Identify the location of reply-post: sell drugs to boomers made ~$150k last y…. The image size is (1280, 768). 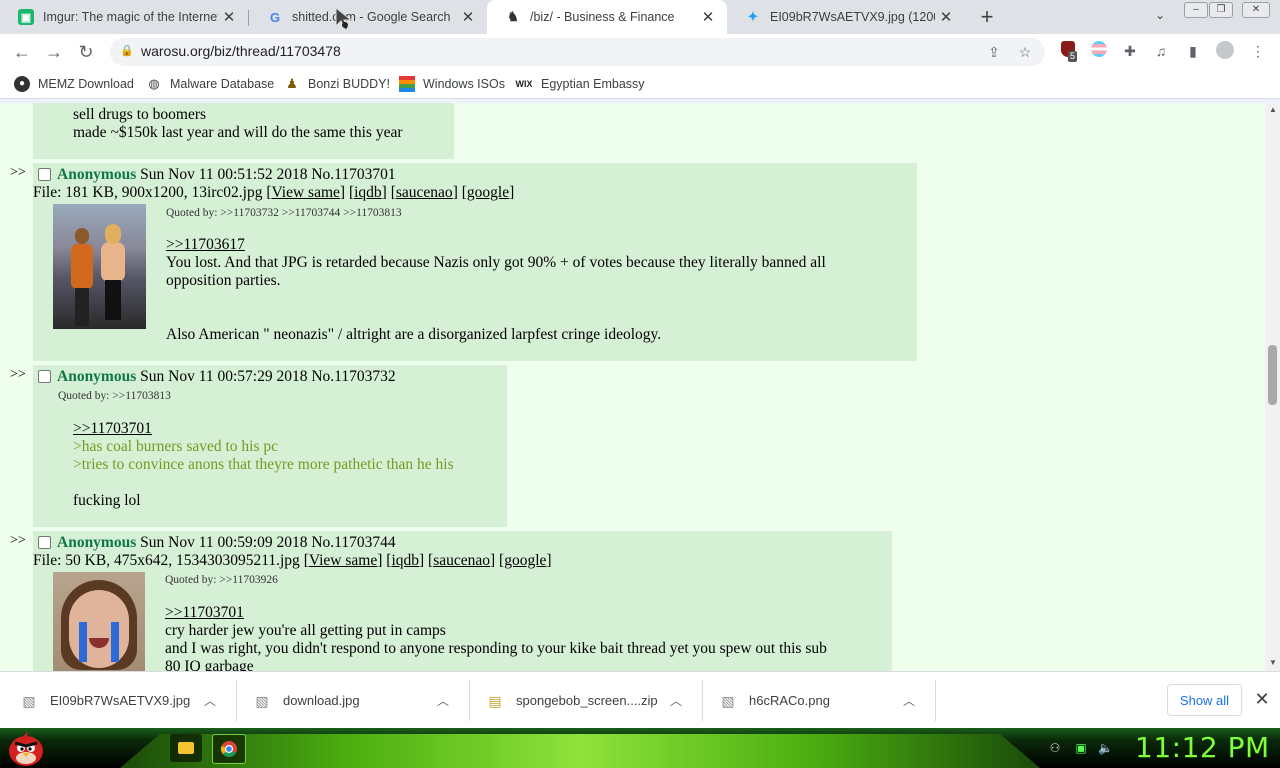
(243, 131).